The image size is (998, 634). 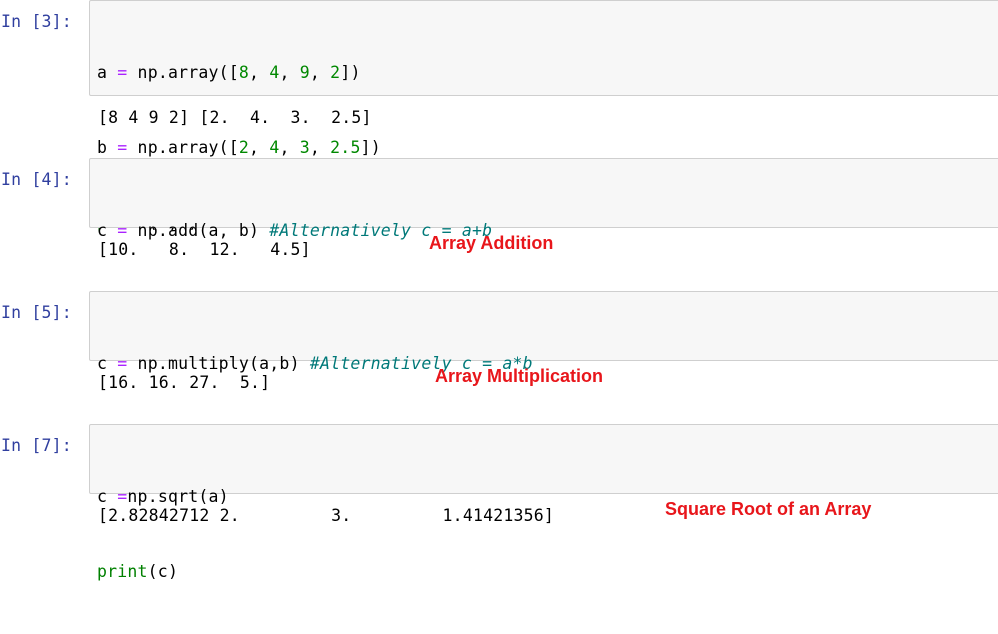 I want to click on code-token: b, so click(x=107, y=147).